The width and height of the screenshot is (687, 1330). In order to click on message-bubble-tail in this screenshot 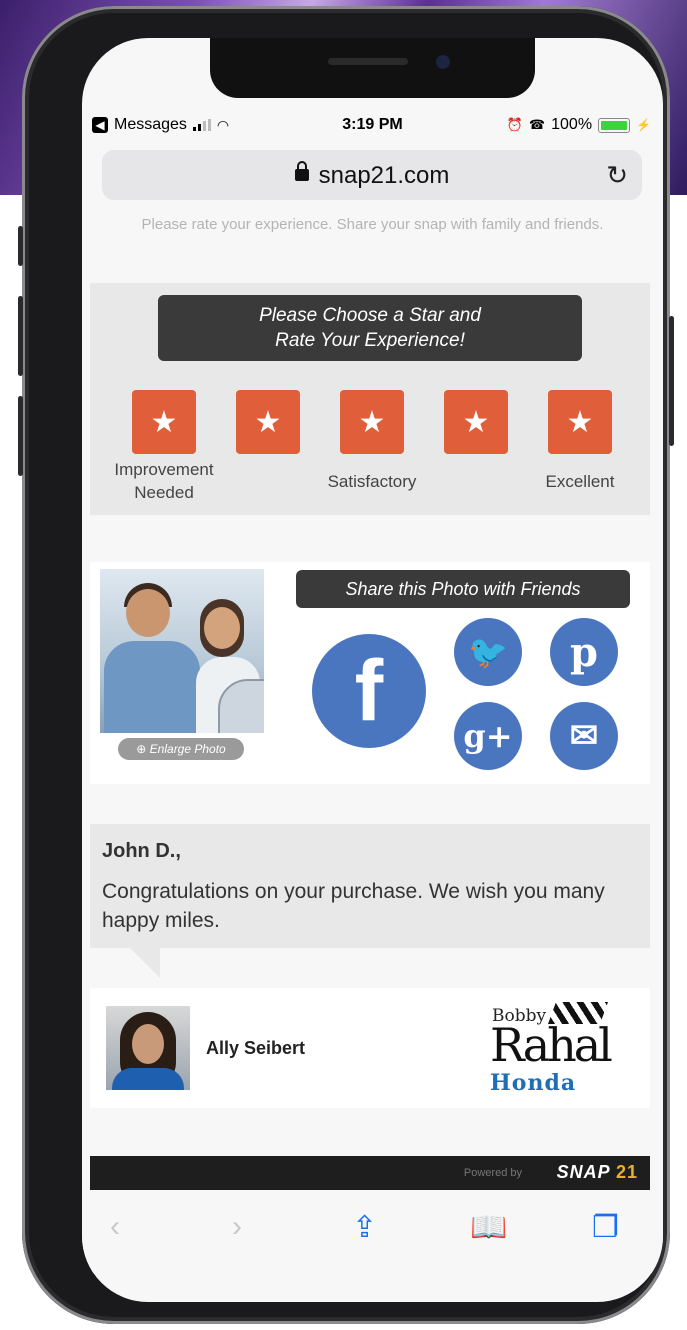, I will do `click(145, 963)`.